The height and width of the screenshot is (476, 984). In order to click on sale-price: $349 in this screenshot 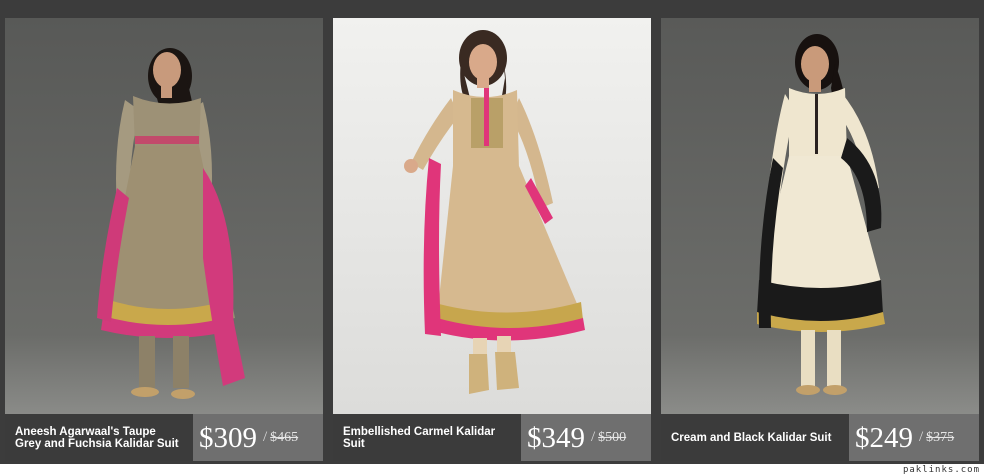, I will do `click(556, 437)`.